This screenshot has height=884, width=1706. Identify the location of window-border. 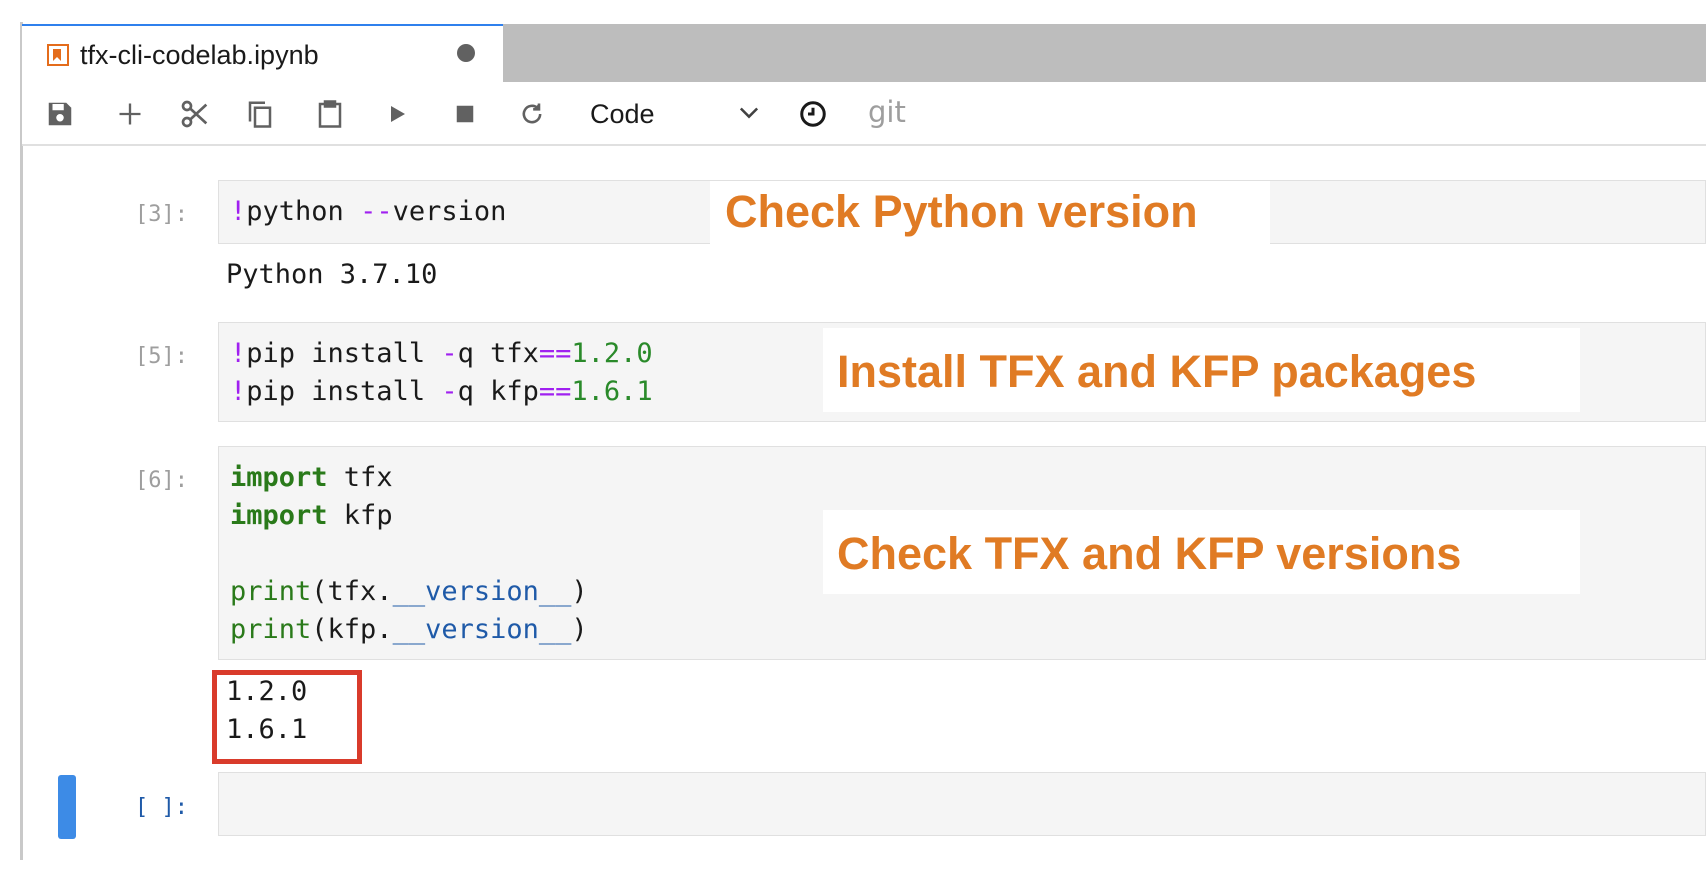
(21, 441).